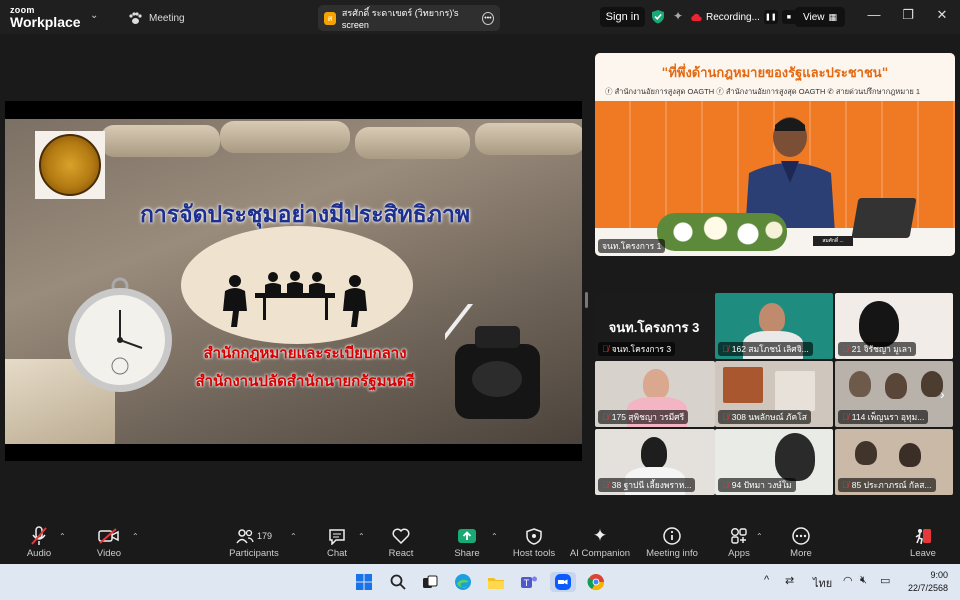  Describe the element at coordinates (109, 542) in the screenshot. I see `video-button: Video` at that location.